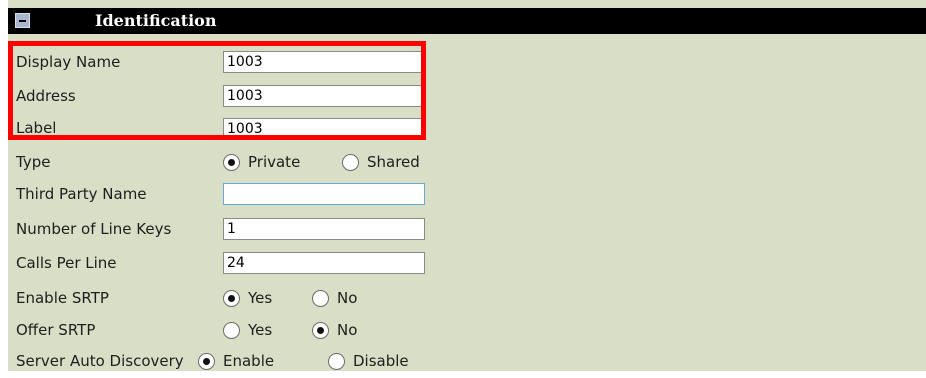 This screenshot has width=926, height=378. I want to click on server-auto-discovery-label: Server Auto Discovery, so click(100, 361).